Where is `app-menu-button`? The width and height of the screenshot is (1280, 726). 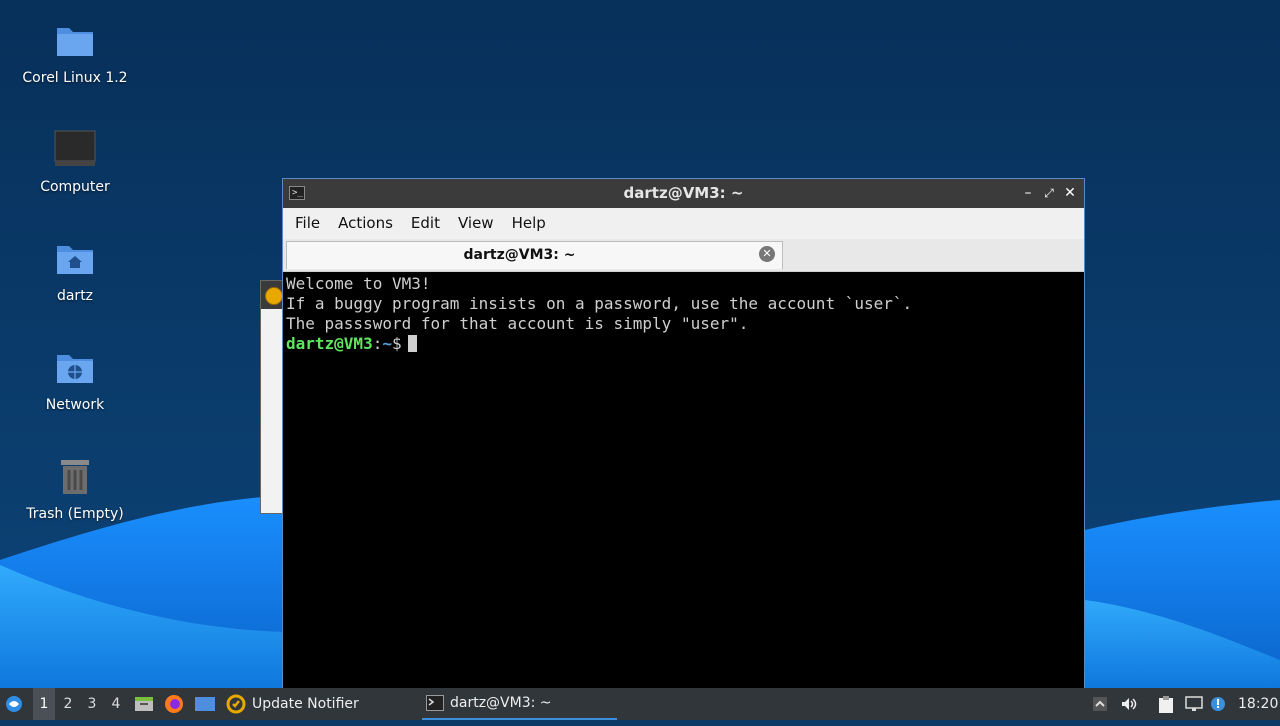 app-menu-button is located at coordinates (16, 704).